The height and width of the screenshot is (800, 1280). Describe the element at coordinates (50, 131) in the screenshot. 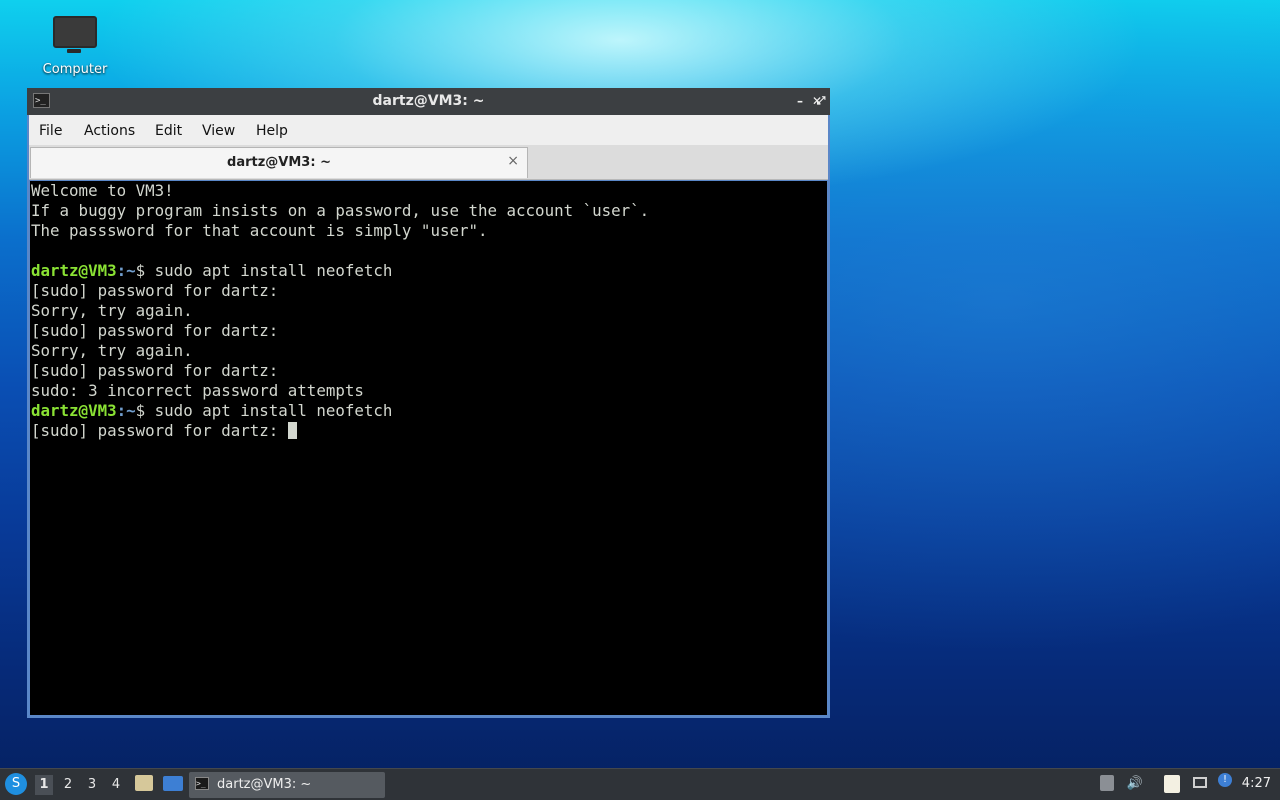

I see `menu-file: File` at that location.